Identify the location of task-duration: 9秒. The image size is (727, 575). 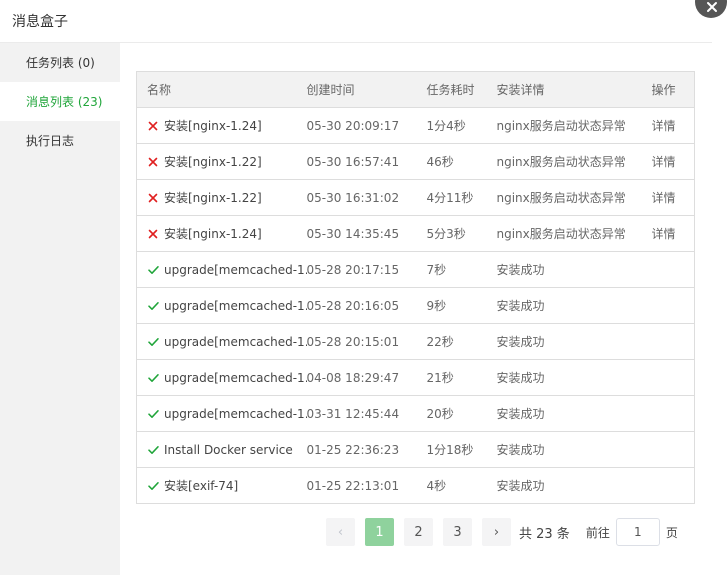
(461, 305).